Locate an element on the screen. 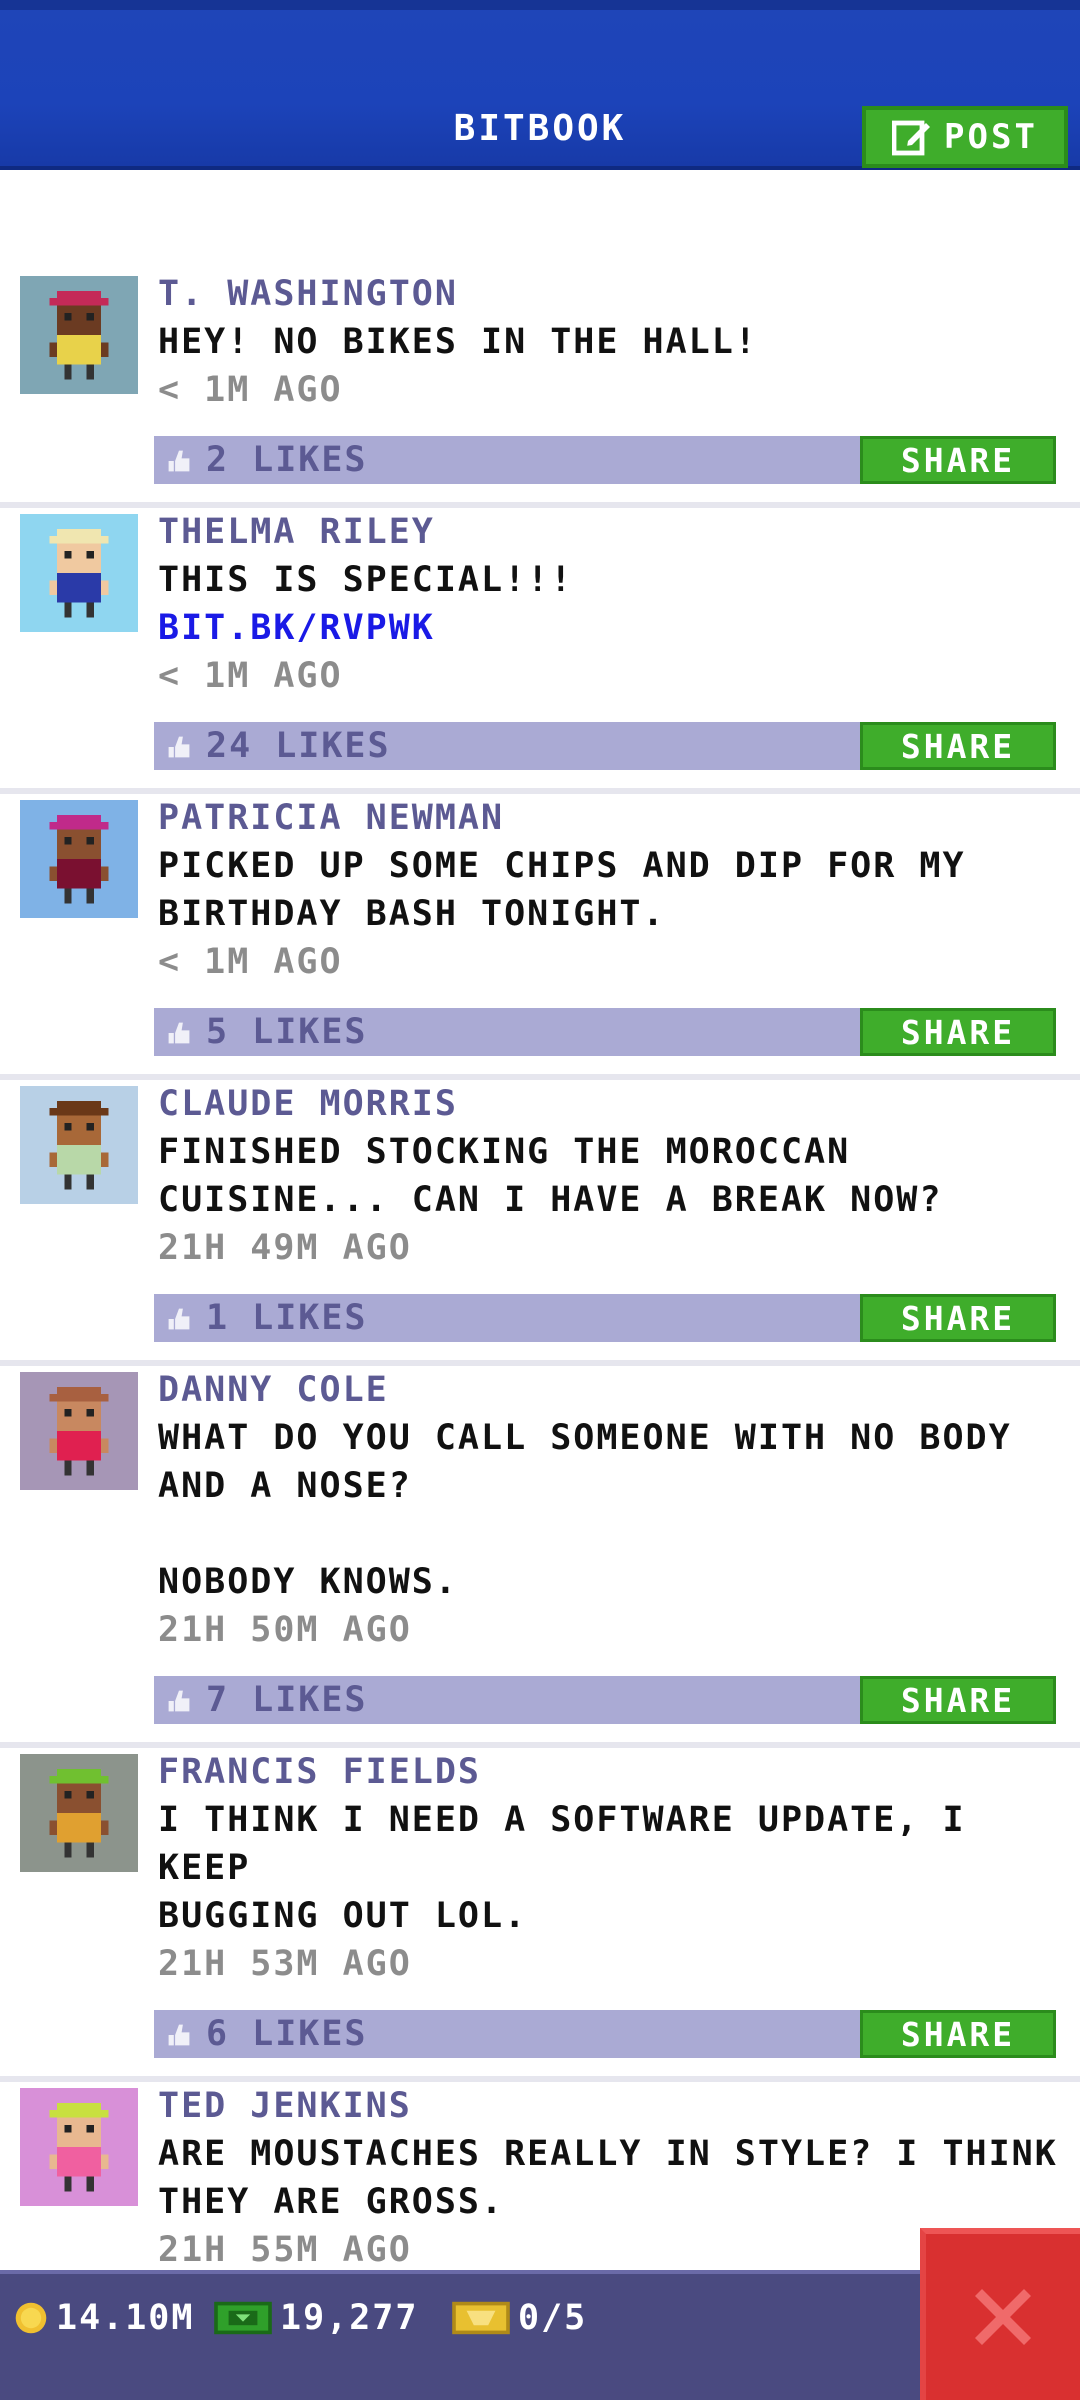 This screenshot has width=1080, height=2400. post-text-line is located at coordinates (608, 1534).